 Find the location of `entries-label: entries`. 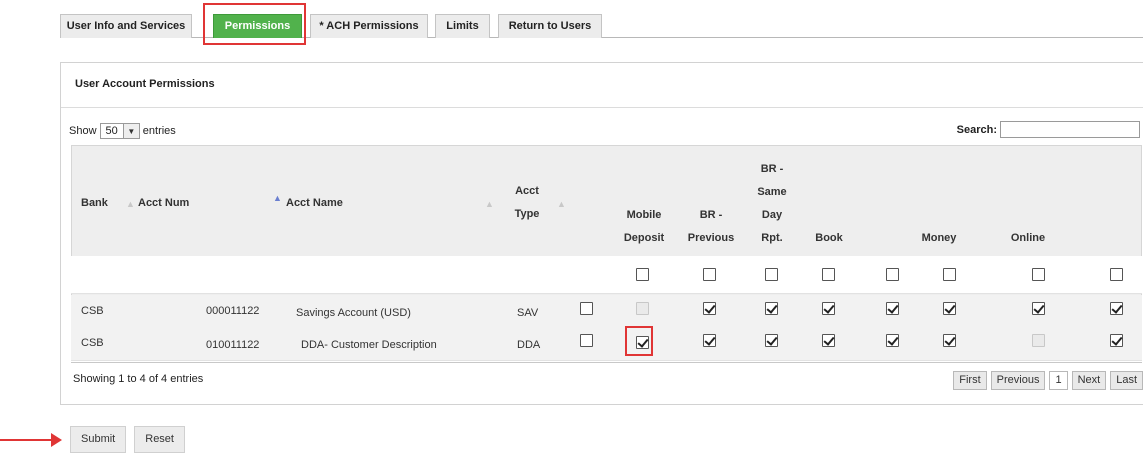

entries-label: entries is located at coordinates (159, 131).